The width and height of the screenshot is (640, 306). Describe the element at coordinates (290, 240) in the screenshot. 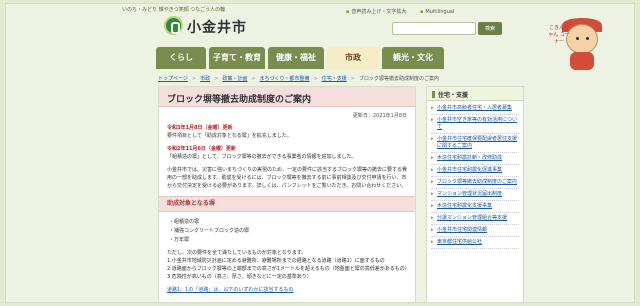

I see `list-item: 万年塀` at that location.